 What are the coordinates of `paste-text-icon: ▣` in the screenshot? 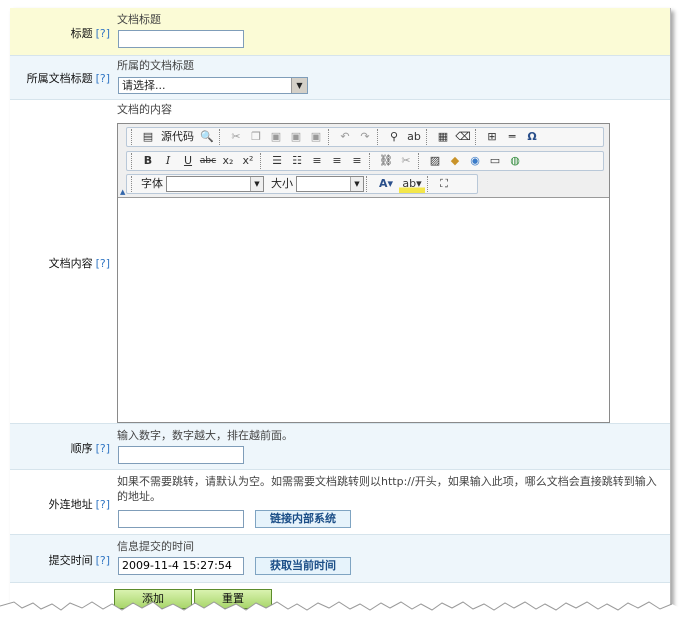 It's located at (296, 137).